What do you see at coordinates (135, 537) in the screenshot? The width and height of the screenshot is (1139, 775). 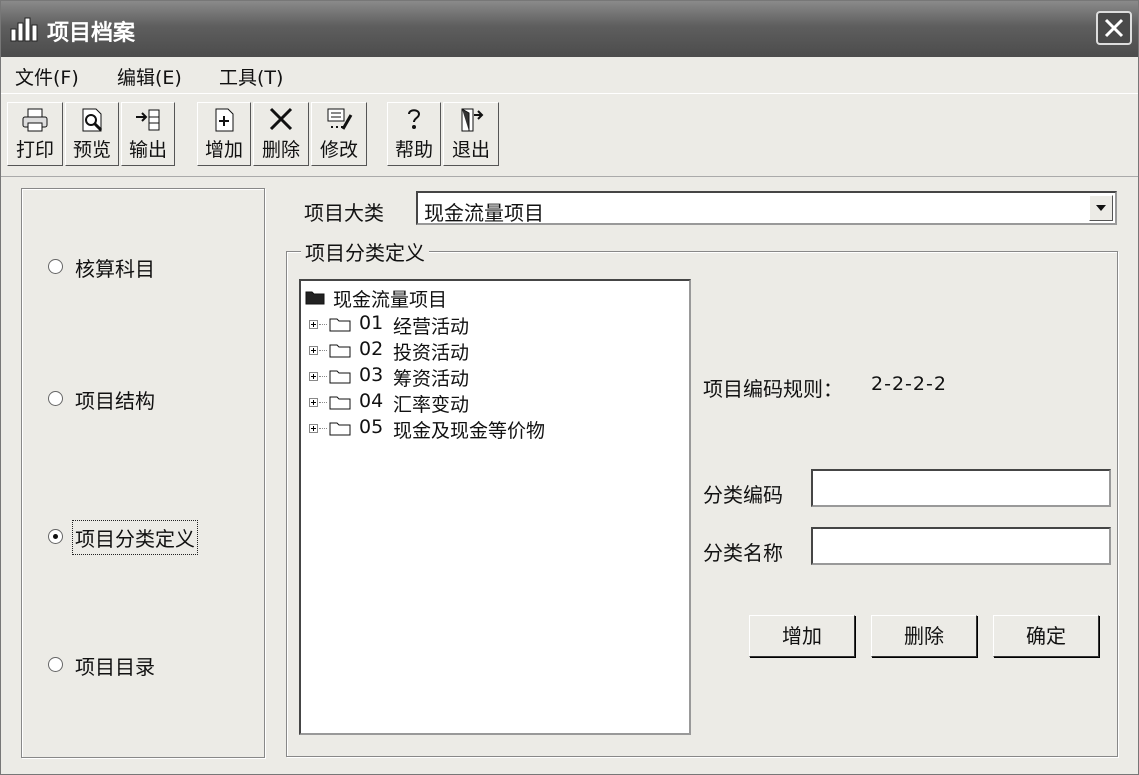 I see `option-label: 项目分类定义` at bounding box center [135, 537].